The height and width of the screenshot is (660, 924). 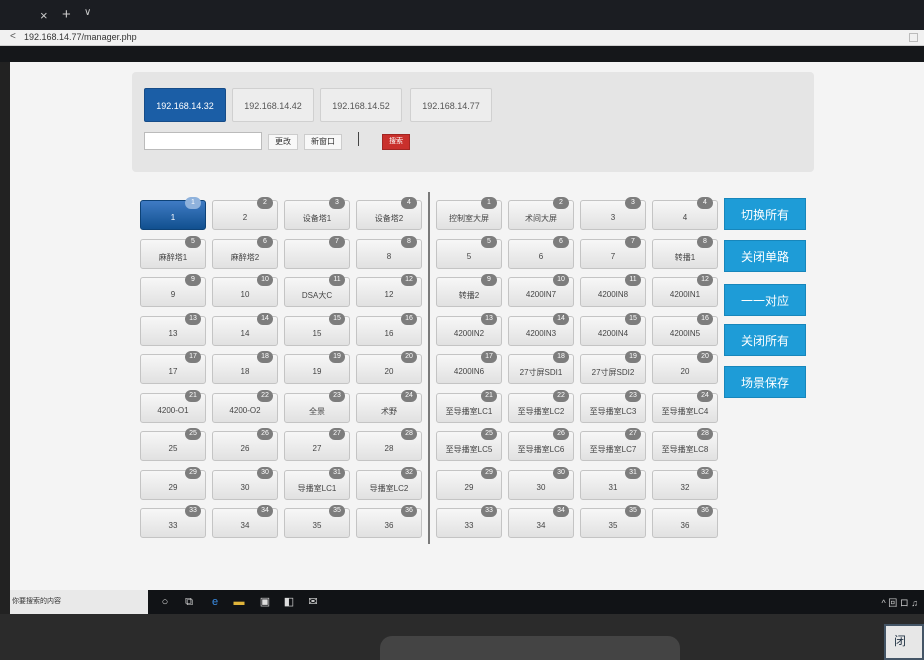 I want to click on input-channel-button: 21 4200-O1, so click(x=173, y=406).